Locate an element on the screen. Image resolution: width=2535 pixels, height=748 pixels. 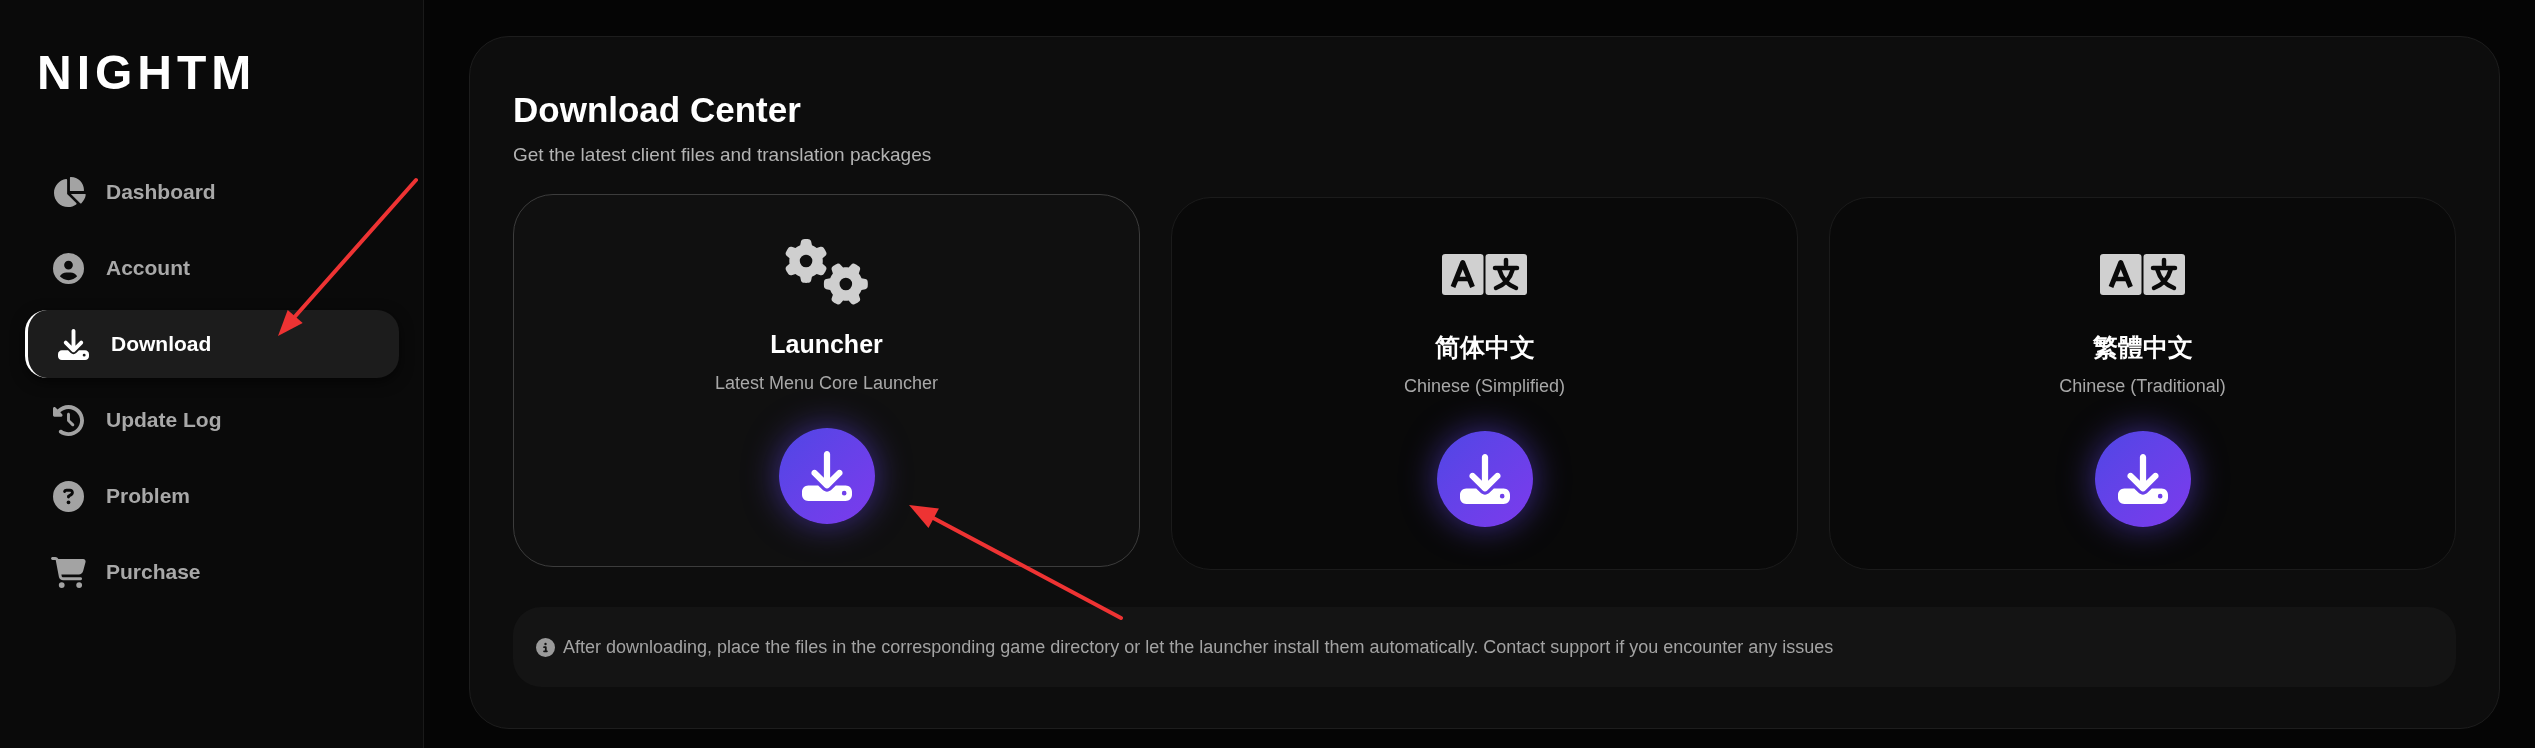
download-card: 简体中文 Chinese (Simplified) is located at coordinates (1484, 383).